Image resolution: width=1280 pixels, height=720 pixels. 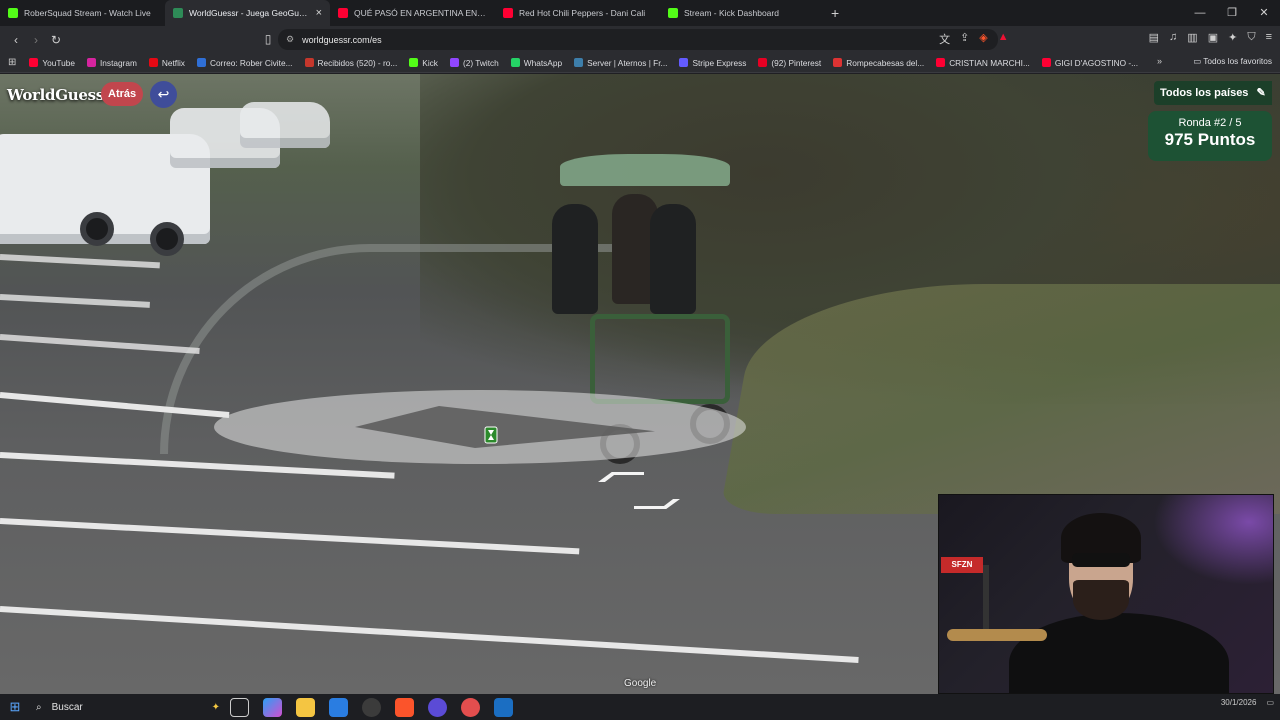 I want to click on leo-ai-icon: ✦, so click(x=1232, y=39).